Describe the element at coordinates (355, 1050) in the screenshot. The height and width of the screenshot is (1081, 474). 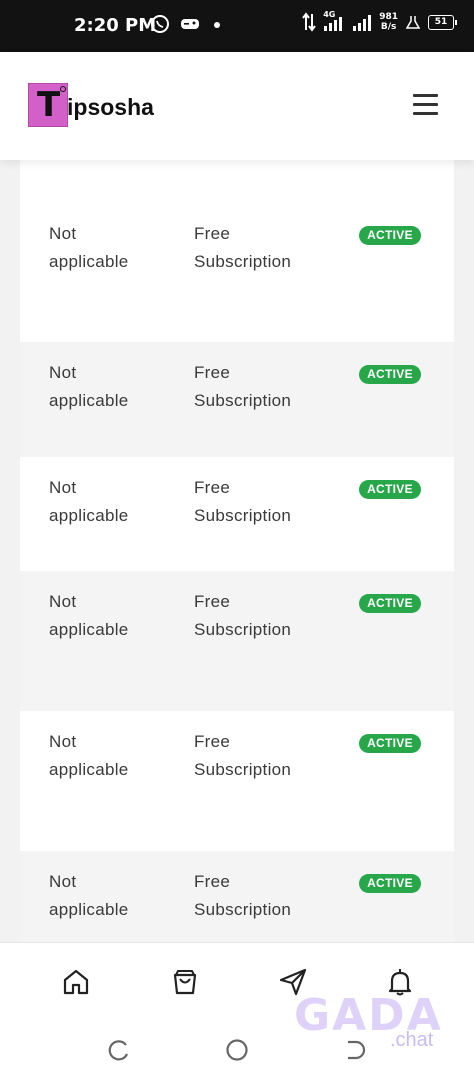
I see `back-icon` at that location.